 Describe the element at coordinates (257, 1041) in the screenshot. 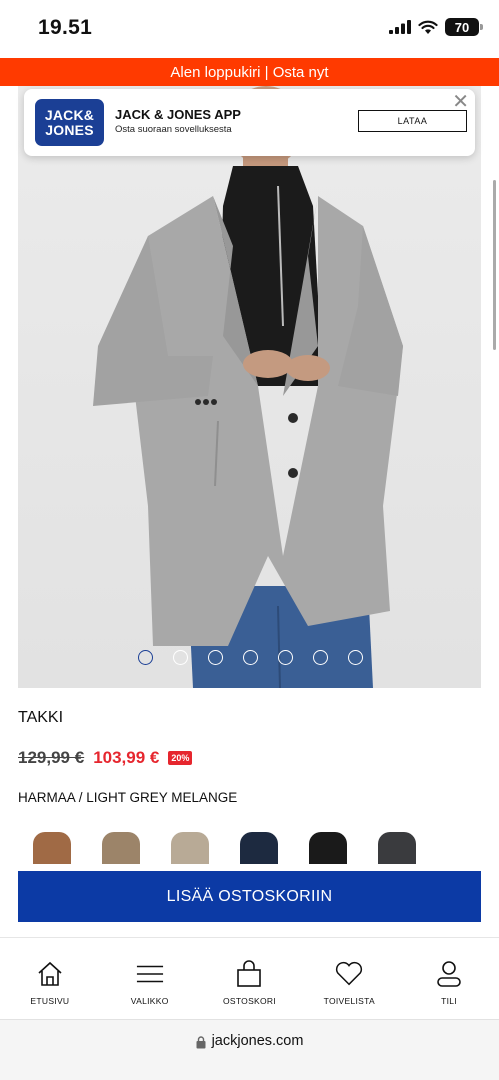

I see `url-domain: jackjones.com` at that location.